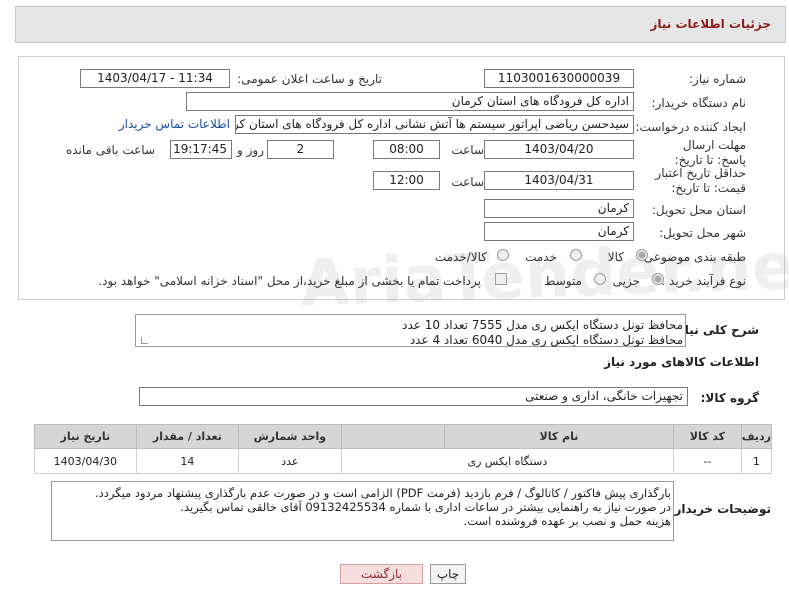 This screenshot has width=789, height=598. I want to click on validity-date-field: 1403/04/31, so click(559, 180).